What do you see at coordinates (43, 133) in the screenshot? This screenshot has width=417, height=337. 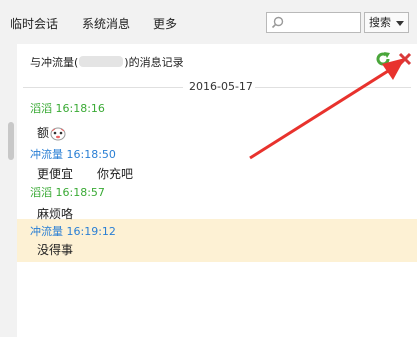 I see `message-text-content: 额` at bounding box center [43, 133].